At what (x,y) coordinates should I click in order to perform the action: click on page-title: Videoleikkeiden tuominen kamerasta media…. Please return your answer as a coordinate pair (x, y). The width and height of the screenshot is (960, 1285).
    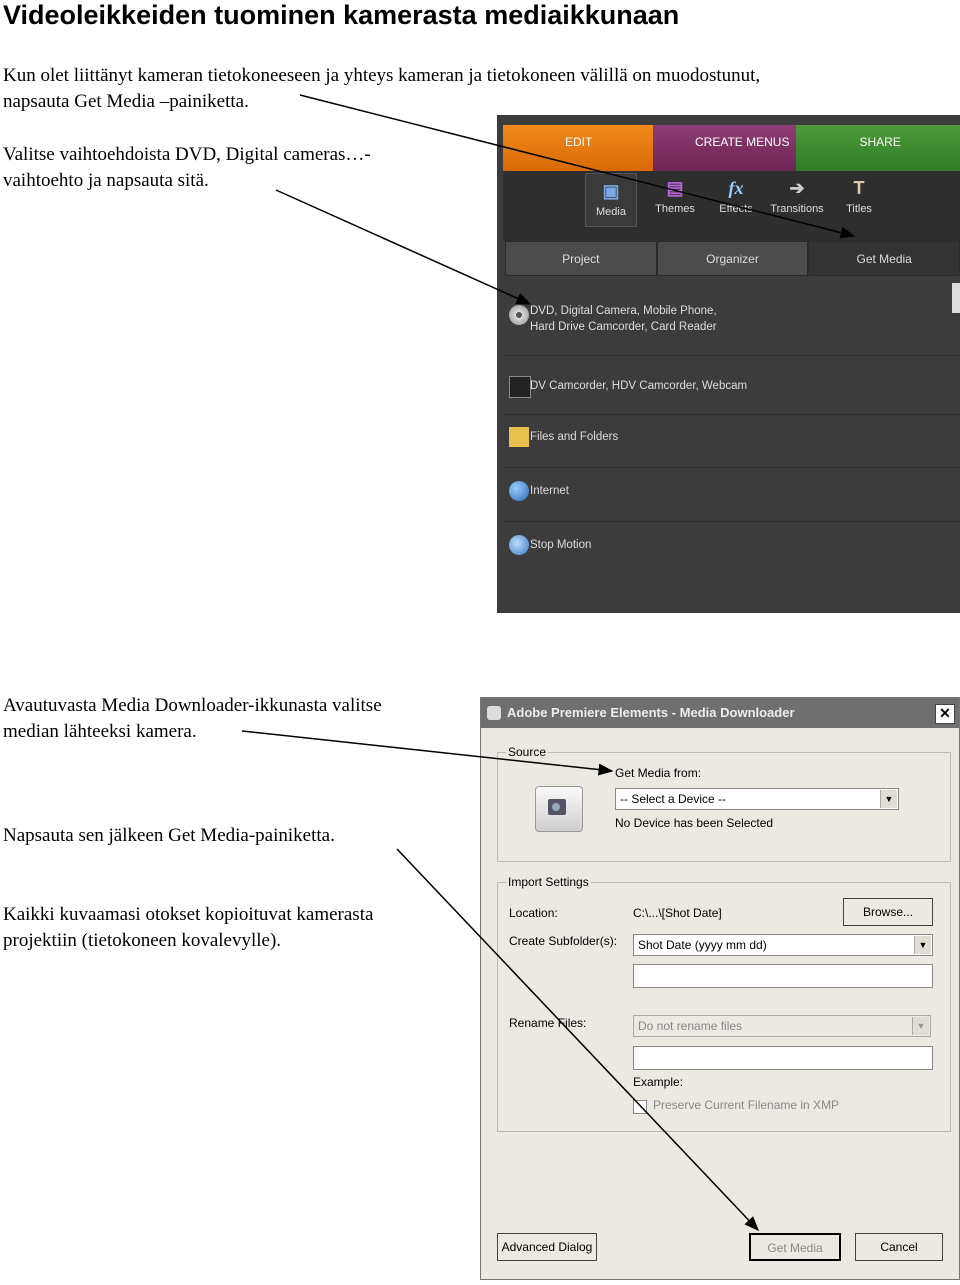
    Looking at the image, I should click on (341, 15).